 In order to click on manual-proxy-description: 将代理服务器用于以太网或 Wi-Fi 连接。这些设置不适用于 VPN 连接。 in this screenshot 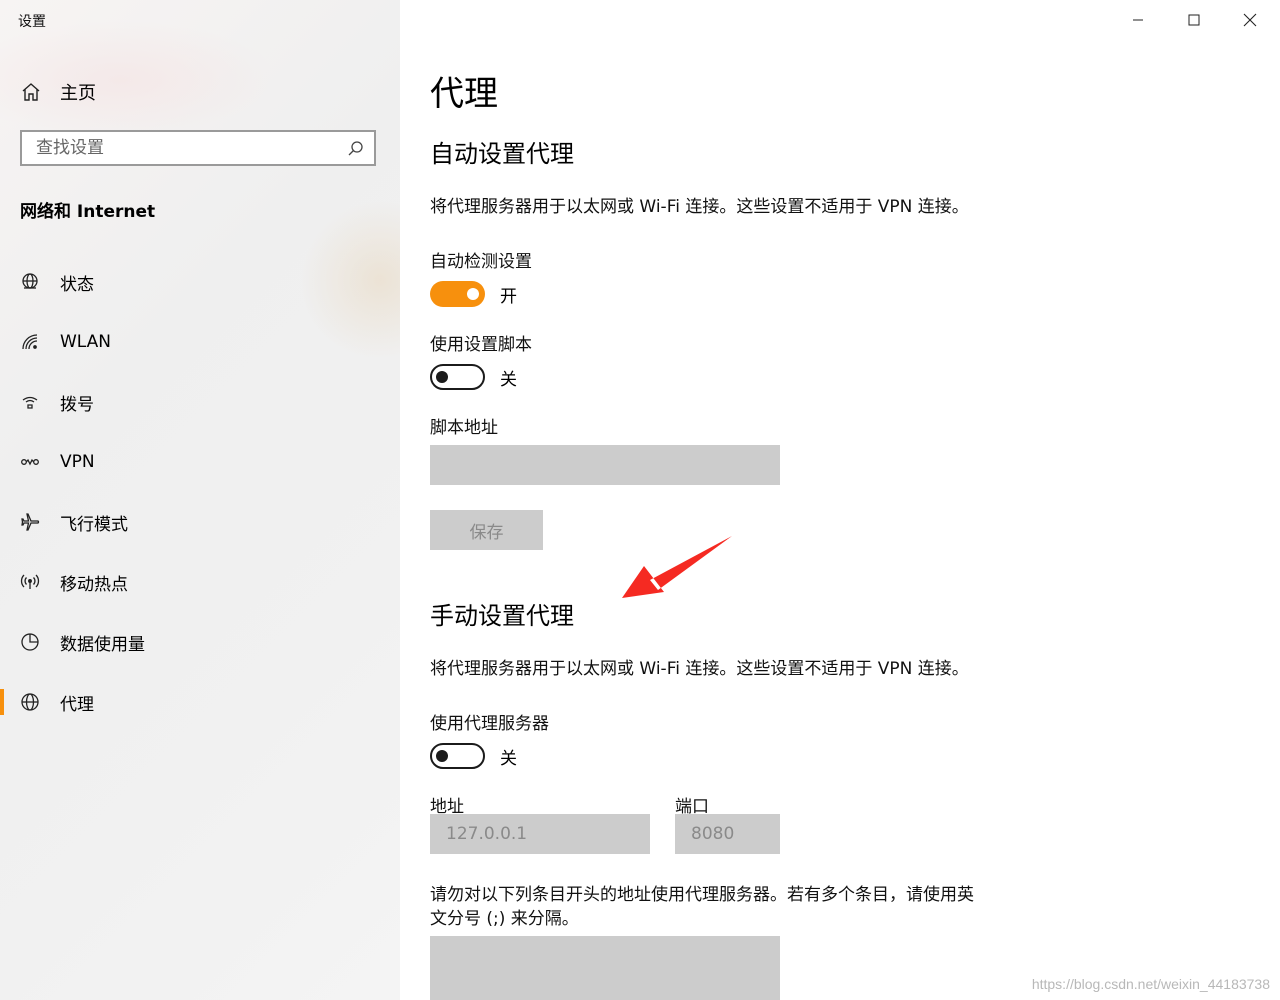, I will do `click(699, 669)`.